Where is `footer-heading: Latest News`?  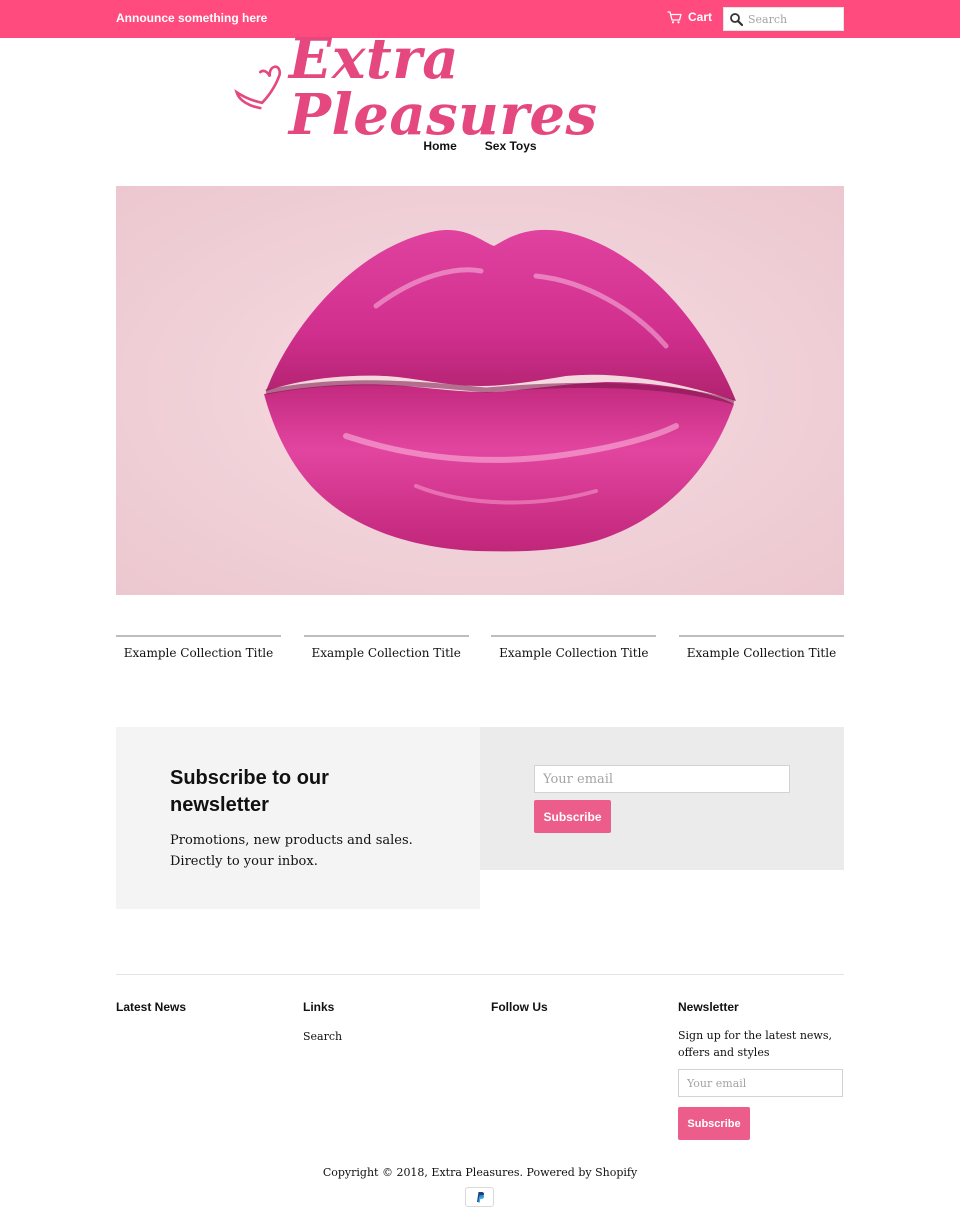
footer-heading: Latest News is located at coordinates (151, 1007).